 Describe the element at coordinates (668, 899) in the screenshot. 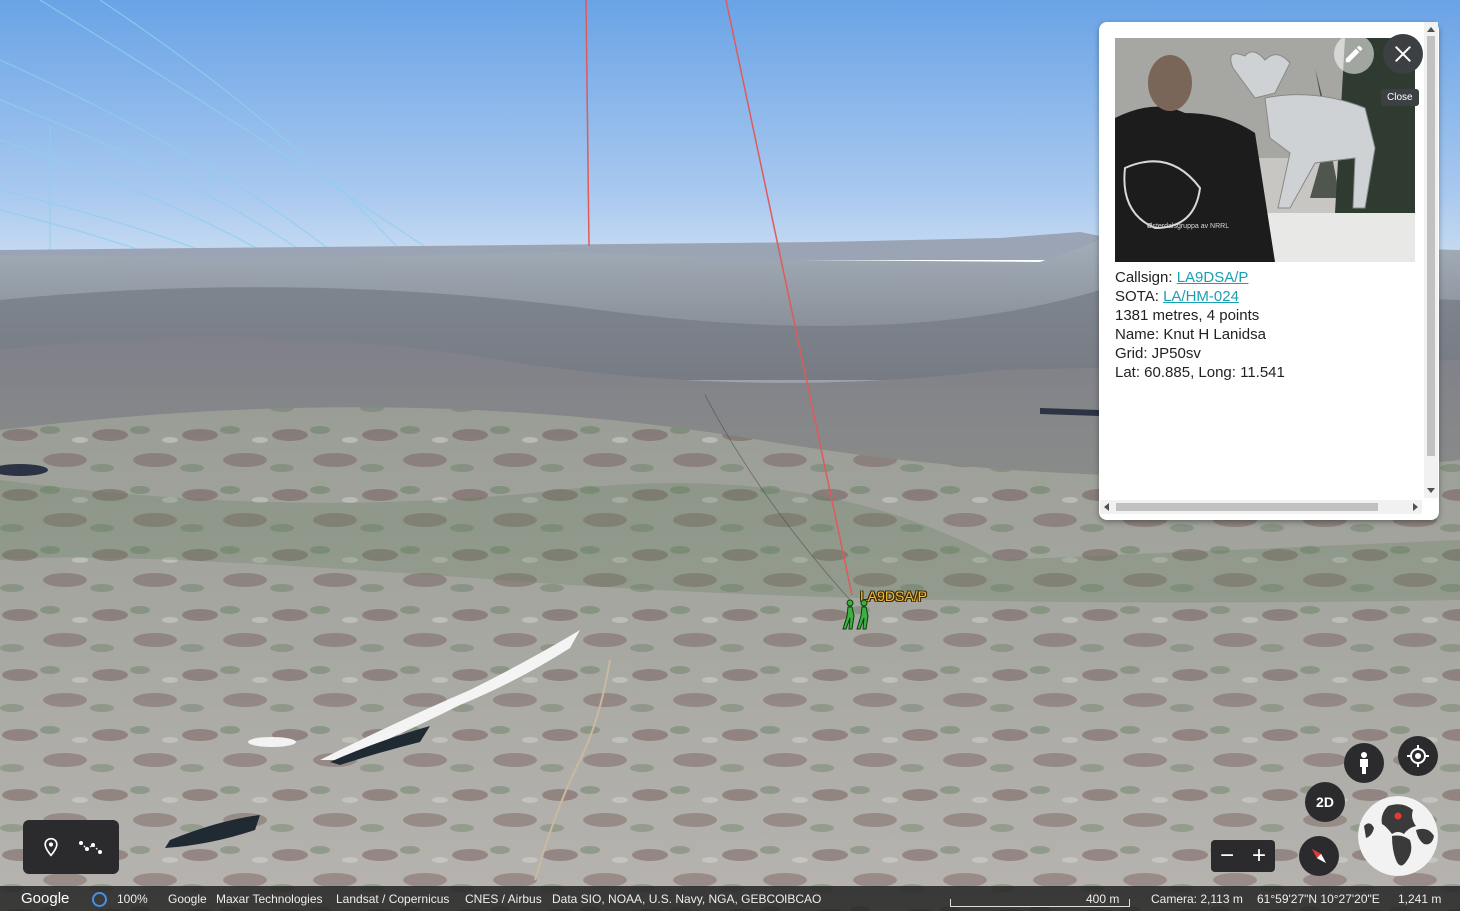

I see `attribution: Data SIO, NOAA, U.S. Navy, NGA, GEBCO` at that location.